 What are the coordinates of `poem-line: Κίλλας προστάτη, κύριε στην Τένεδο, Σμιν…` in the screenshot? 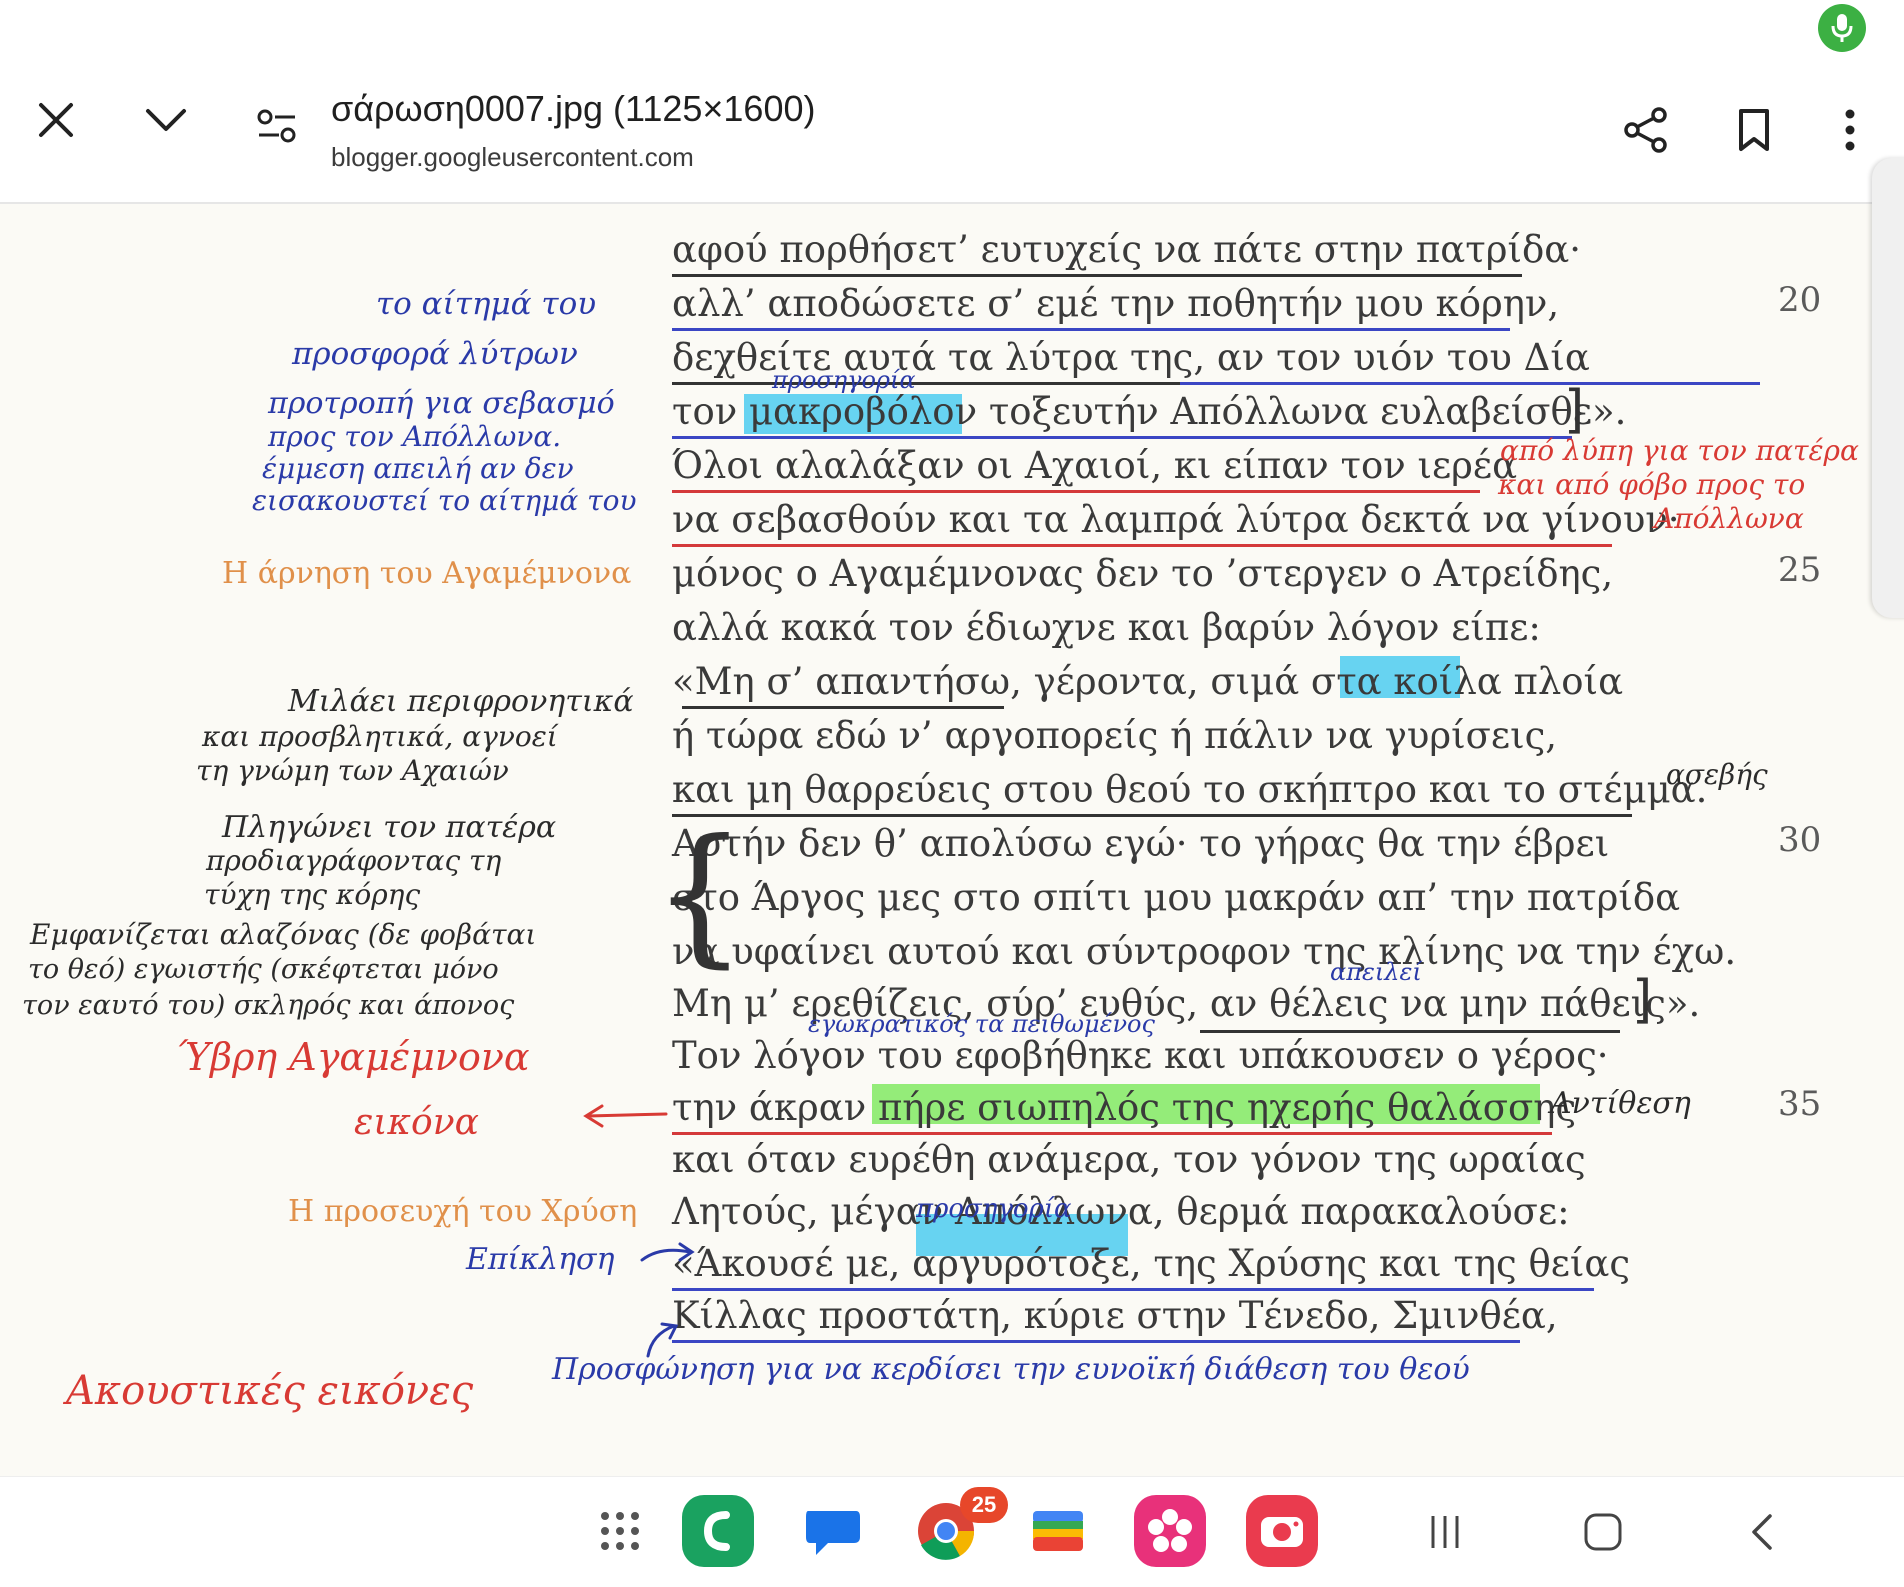 It's located at (1115, 1315).